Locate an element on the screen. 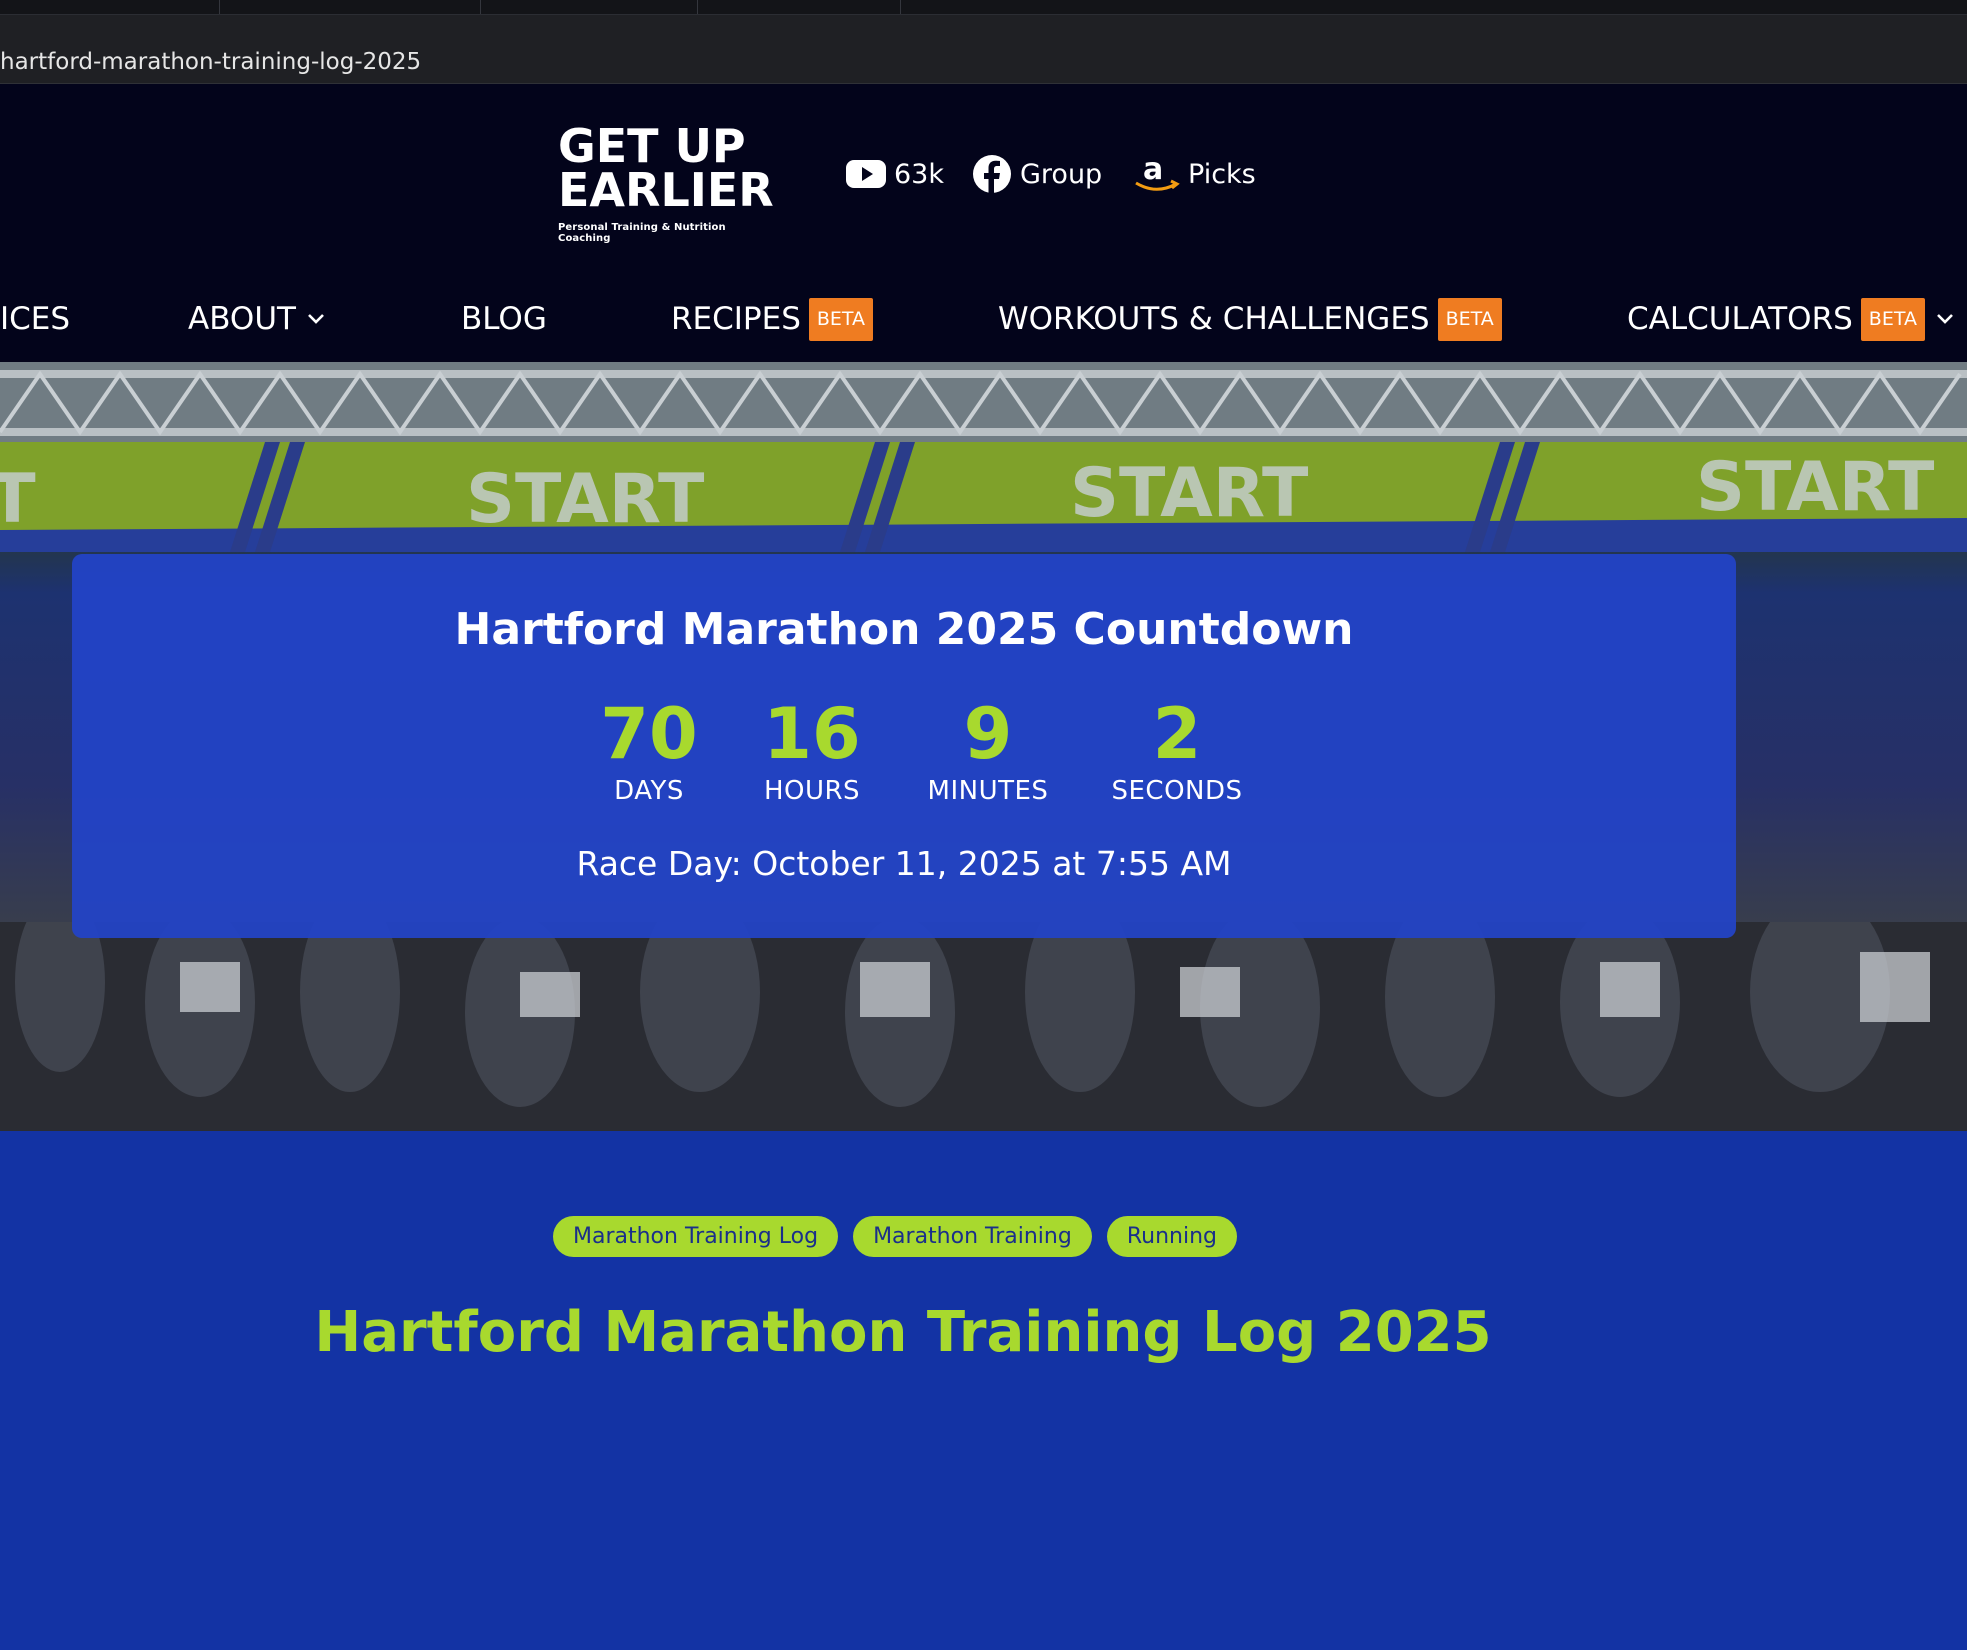  browser-tabstrip is located at coordinates (983, 7).